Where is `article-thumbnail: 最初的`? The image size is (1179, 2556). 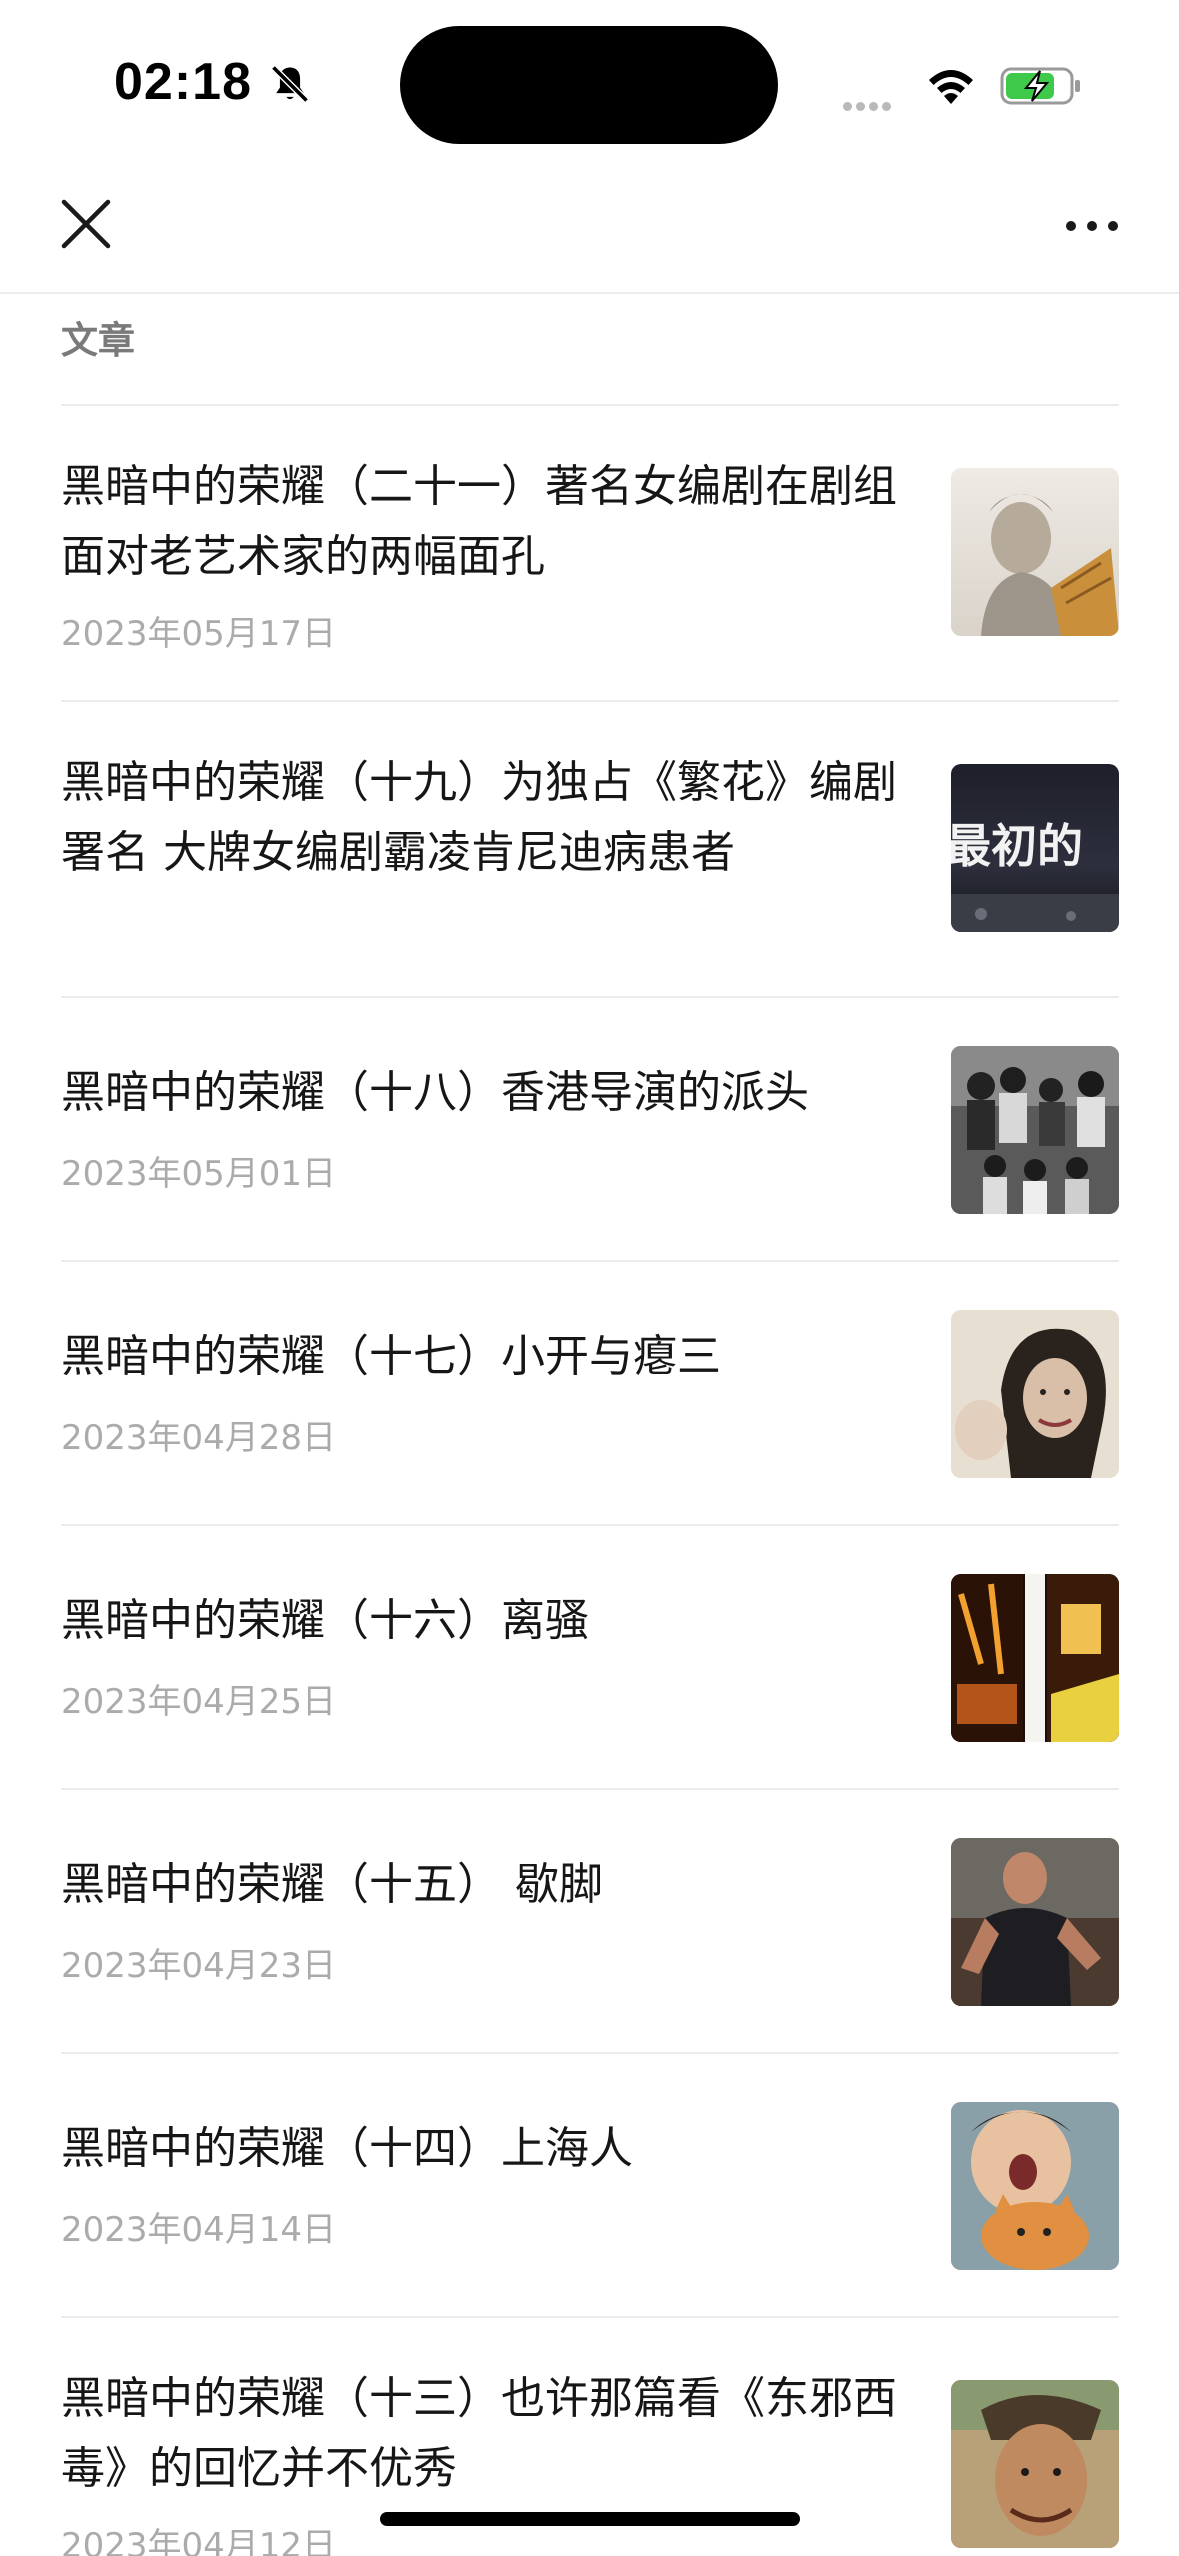 article-thumbnail: 最初的 is located at coordinates (1035, 848).